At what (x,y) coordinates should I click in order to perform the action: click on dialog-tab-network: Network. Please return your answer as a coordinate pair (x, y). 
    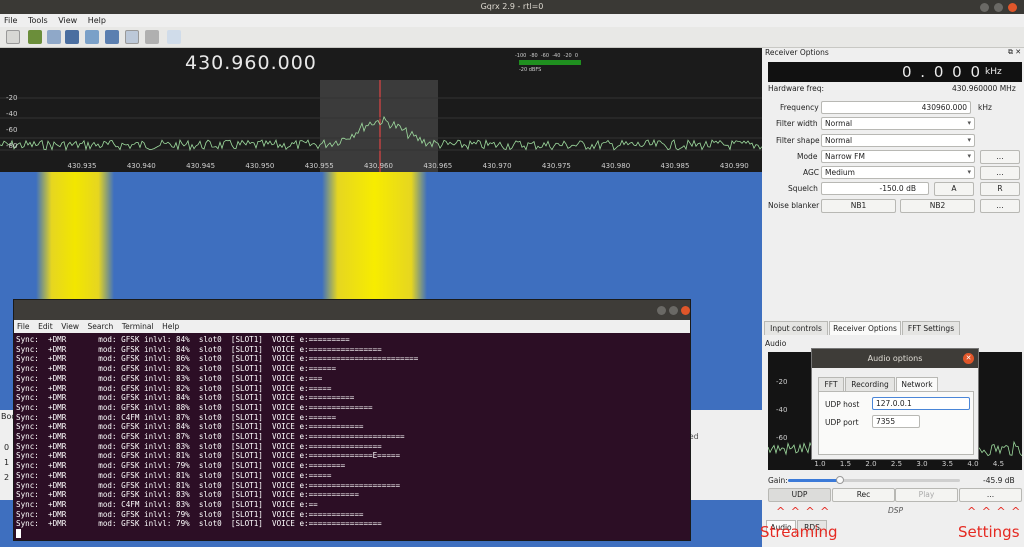
    Looking at the image, I should click on (917, 384).